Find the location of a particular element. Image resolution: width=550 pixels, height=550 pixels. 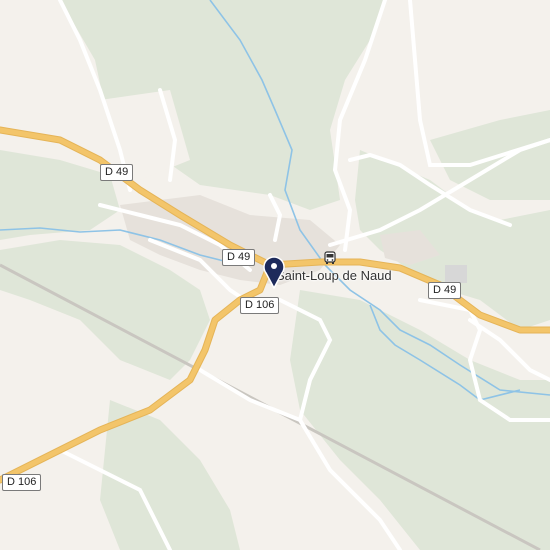

road-label-d106-southwest: D 106 is located at coordinates (22, 482).